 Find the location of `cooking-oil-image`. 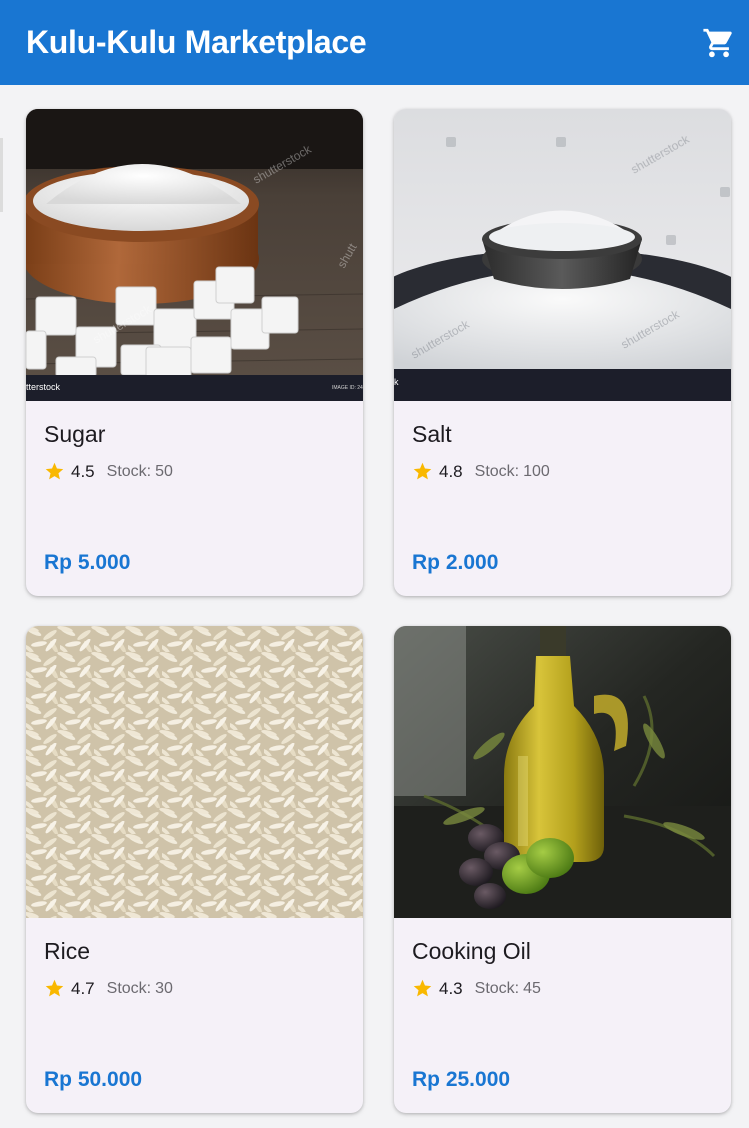

cooking-oil-image is located at coordinates (562, 772).